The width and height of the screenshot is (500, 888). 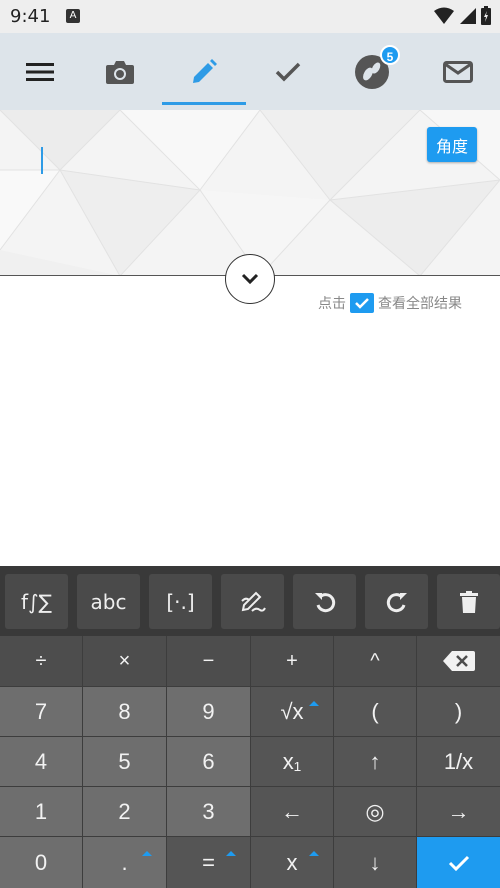 I want to click on redo-key, so click(x=396, y=601).